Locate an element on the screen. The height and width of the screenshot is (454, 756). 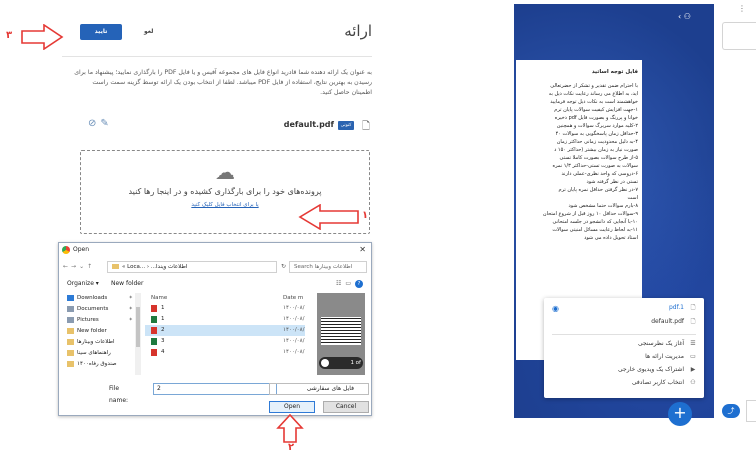
check-circle-icon: ⊘ is located at coordinates (94, 123).